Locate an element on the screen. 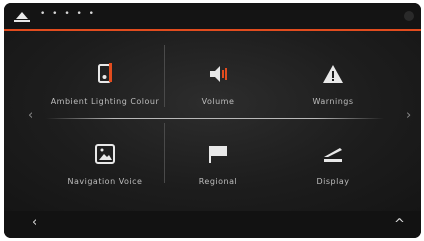 The height and width of the screenshot is (241, 424). tile-warnings: Warnings is located at coordinates (333, 88).